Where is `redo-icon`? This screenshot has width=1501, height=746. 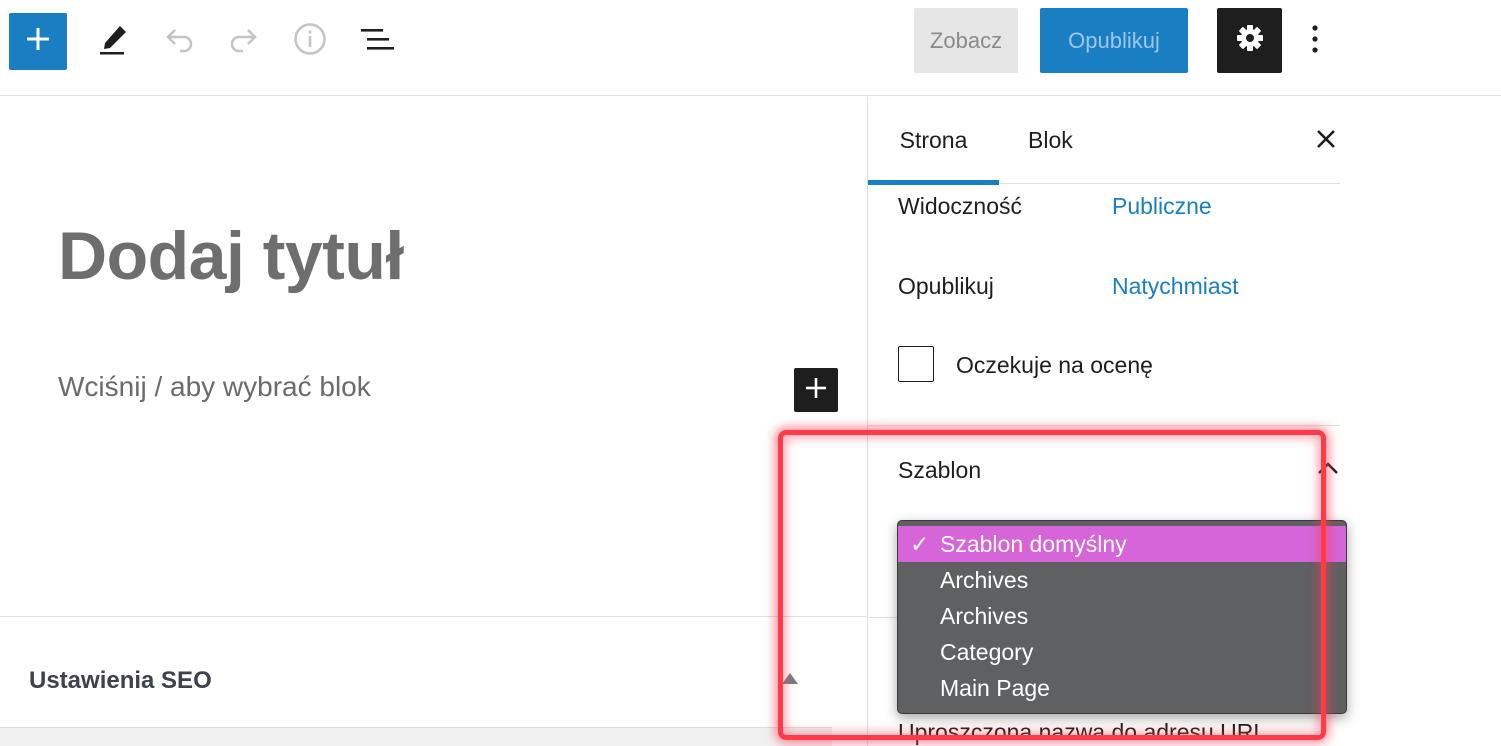
redo-icon is located at coordinates (244, 41).